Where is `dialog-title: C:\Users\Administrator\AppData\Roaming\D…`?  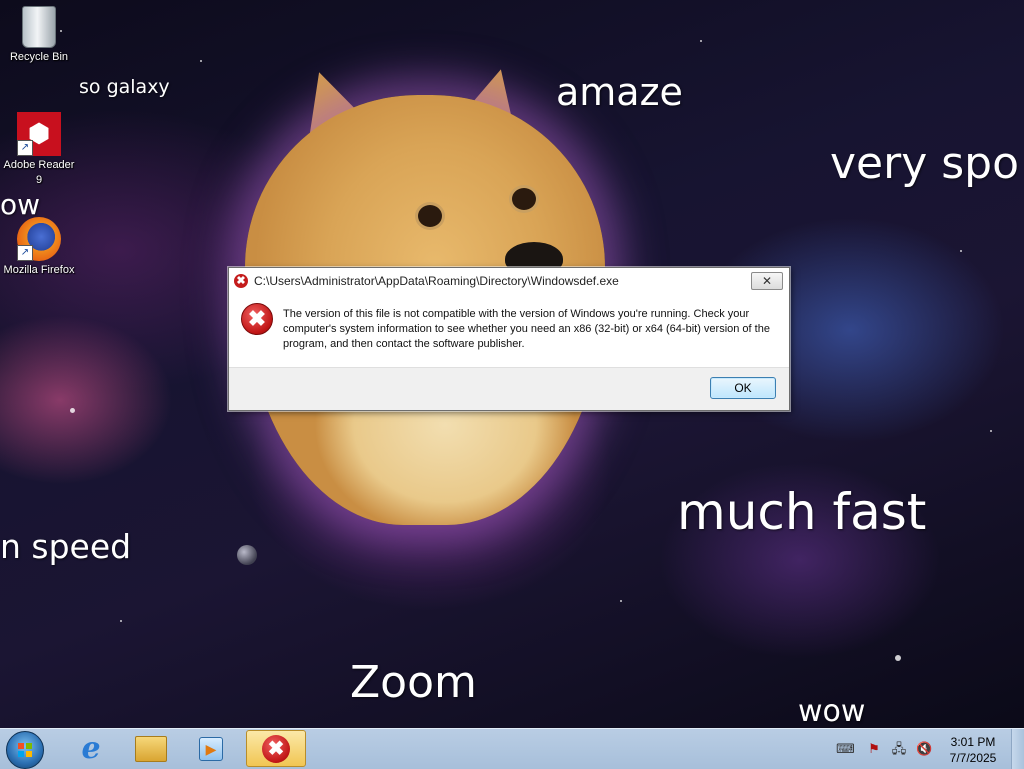 dialog-title: C:\Users\Administrator\AppData\Roaming\D… is located at coordinates (436, 281).